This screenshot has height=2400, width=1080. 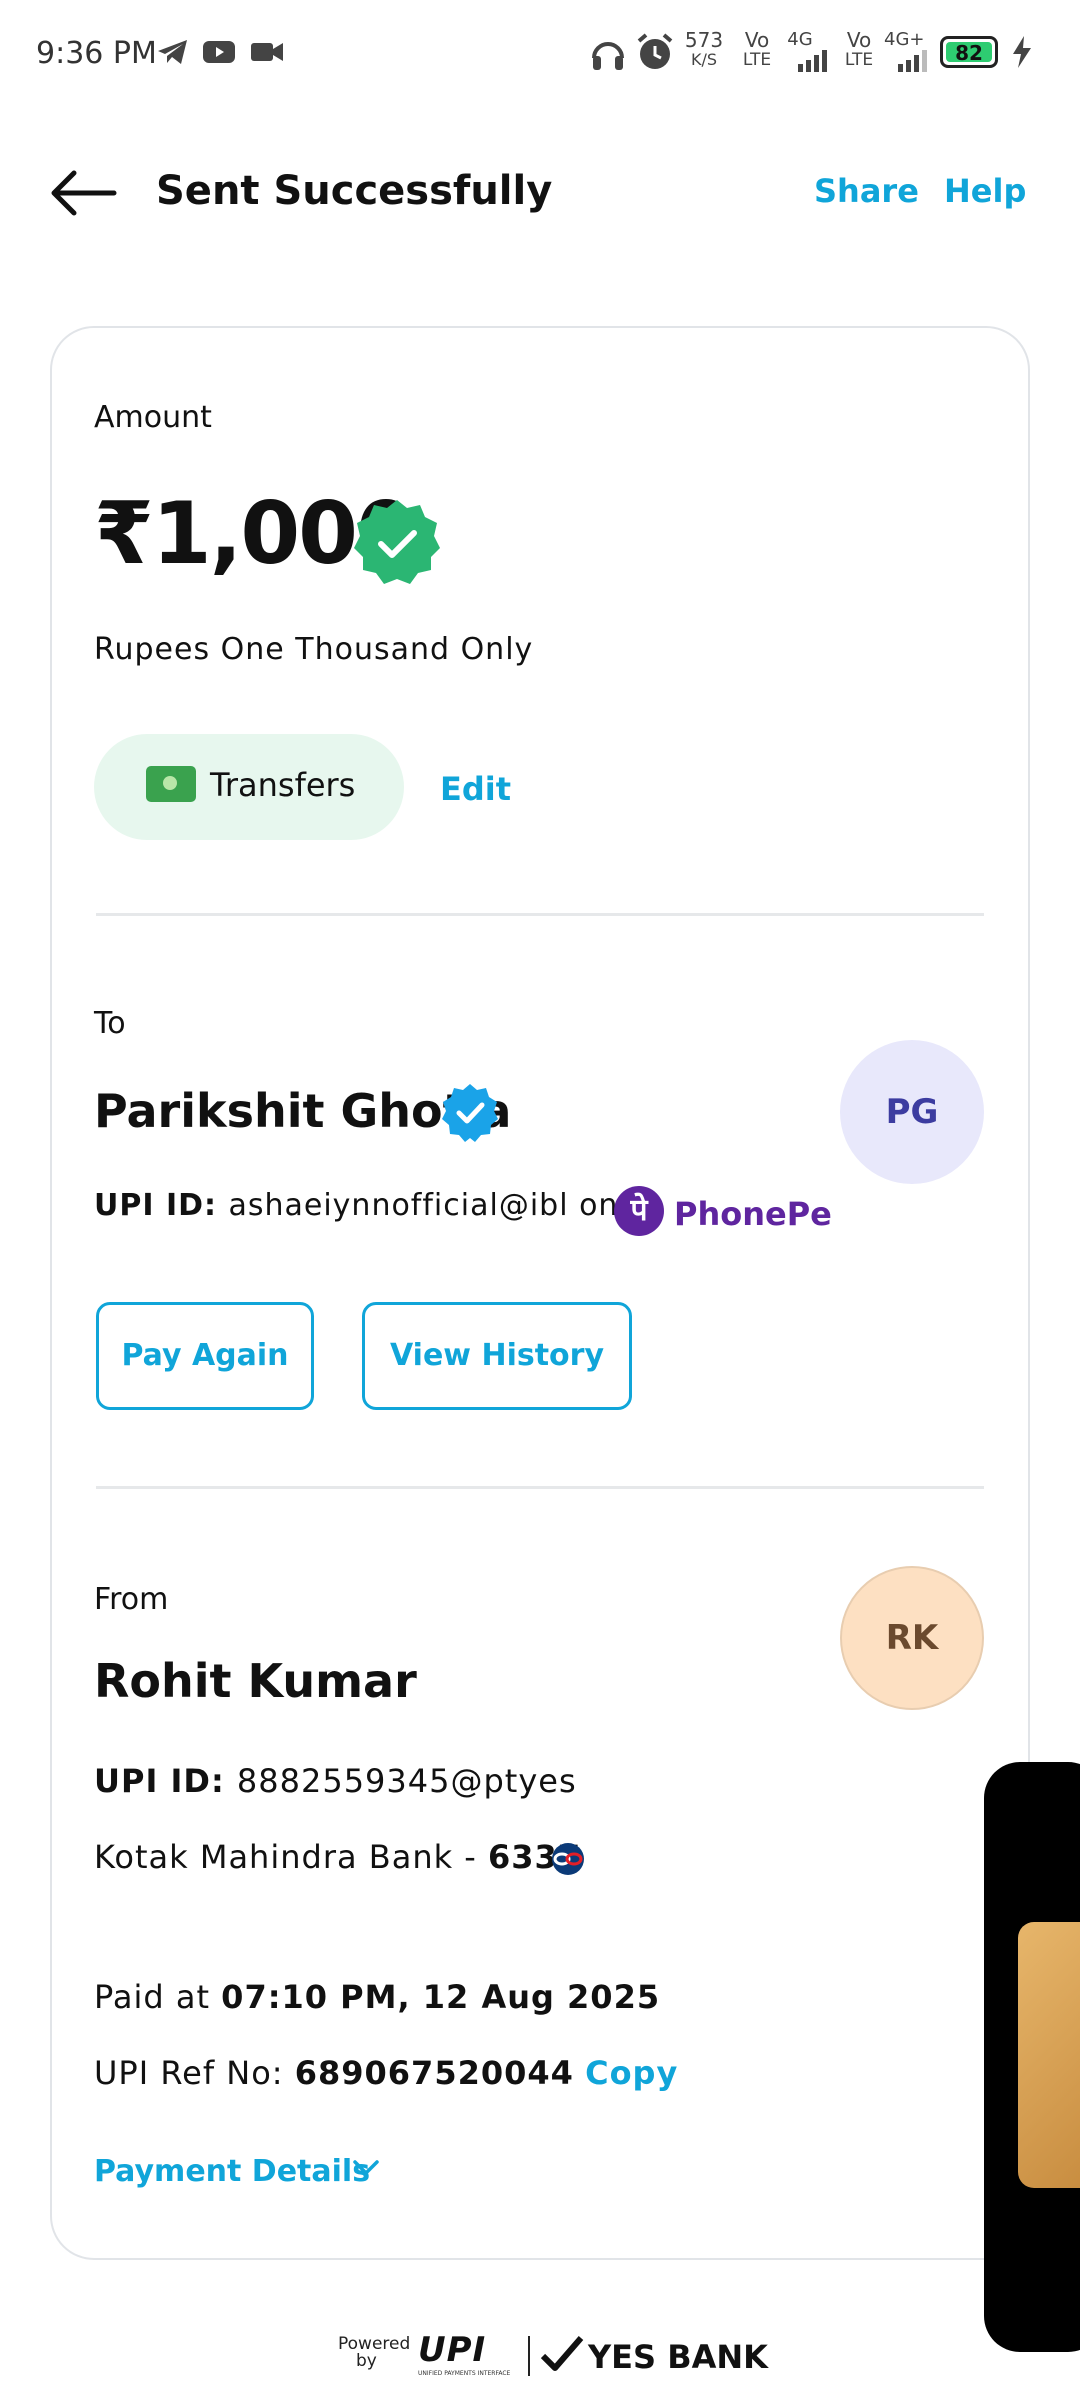 I want to click on category-chip: Transfers, so click(x=249, y=787).